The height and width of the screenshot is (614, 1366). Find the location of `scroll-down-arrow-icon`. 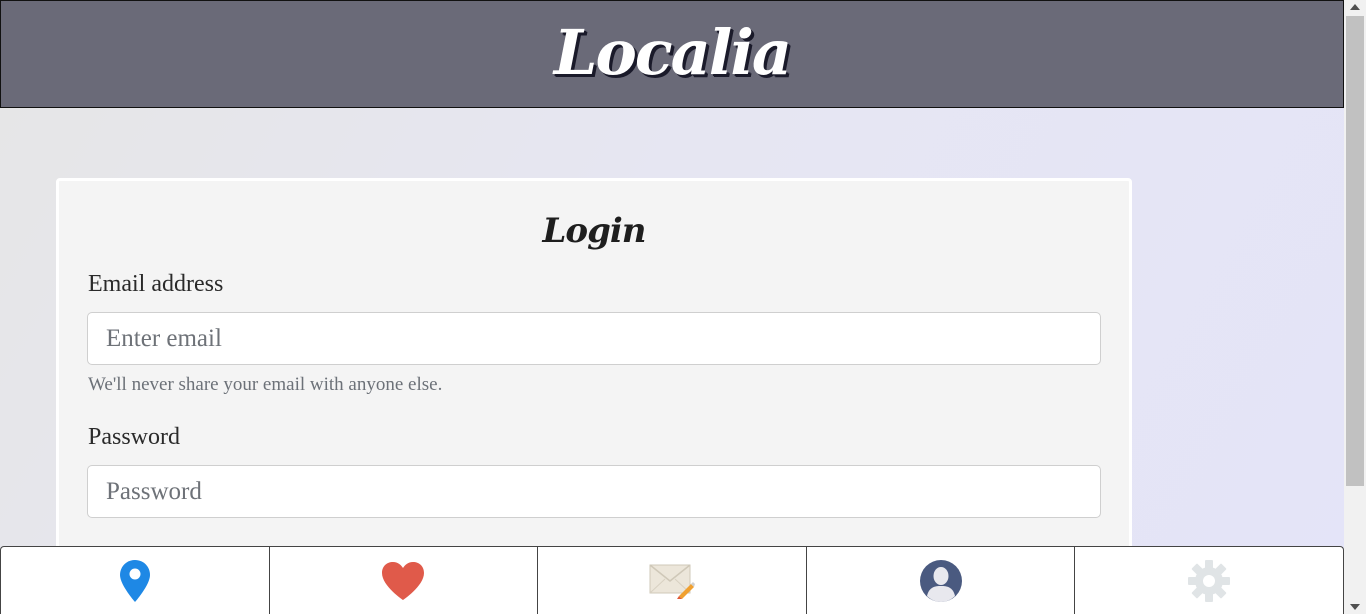

scroll-down-arrow-icon is located at coordinates (1355, 607).